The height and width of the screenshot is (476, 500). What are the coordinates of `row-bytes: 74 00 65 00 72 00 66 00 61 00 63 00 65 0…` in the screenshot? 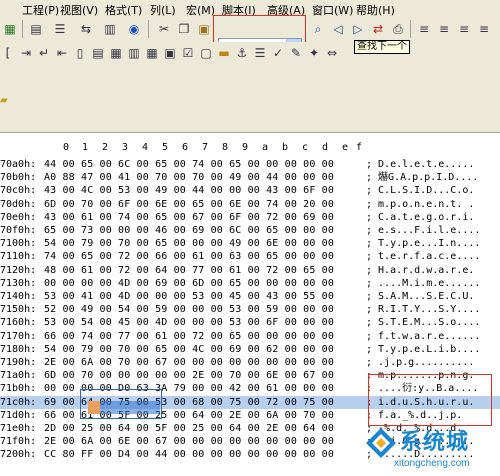 It's located at (204, 256).